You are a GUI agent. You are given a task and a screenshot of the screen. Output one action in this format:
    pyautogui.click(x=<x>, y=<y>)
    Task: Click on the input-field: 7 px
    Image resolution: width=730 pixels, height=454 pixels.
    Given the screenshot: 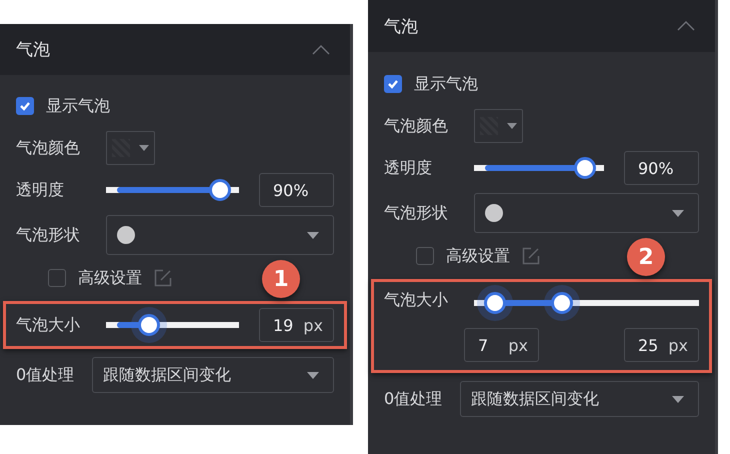 What is the action you would take?
    pyautogui.click(x=501, y=345)
    